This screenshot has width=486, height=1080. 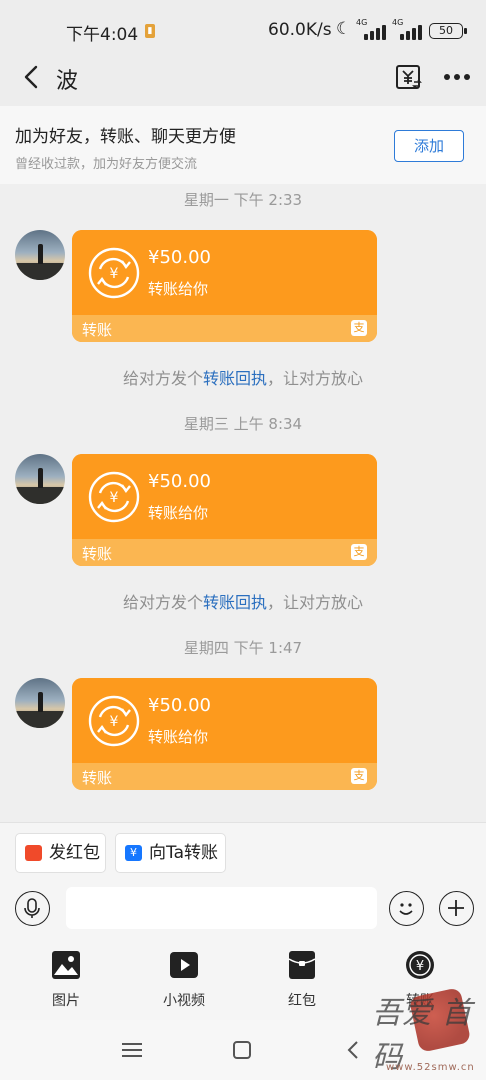 I want to click on status-time: 下午4:04, so click(x=102, y=35).